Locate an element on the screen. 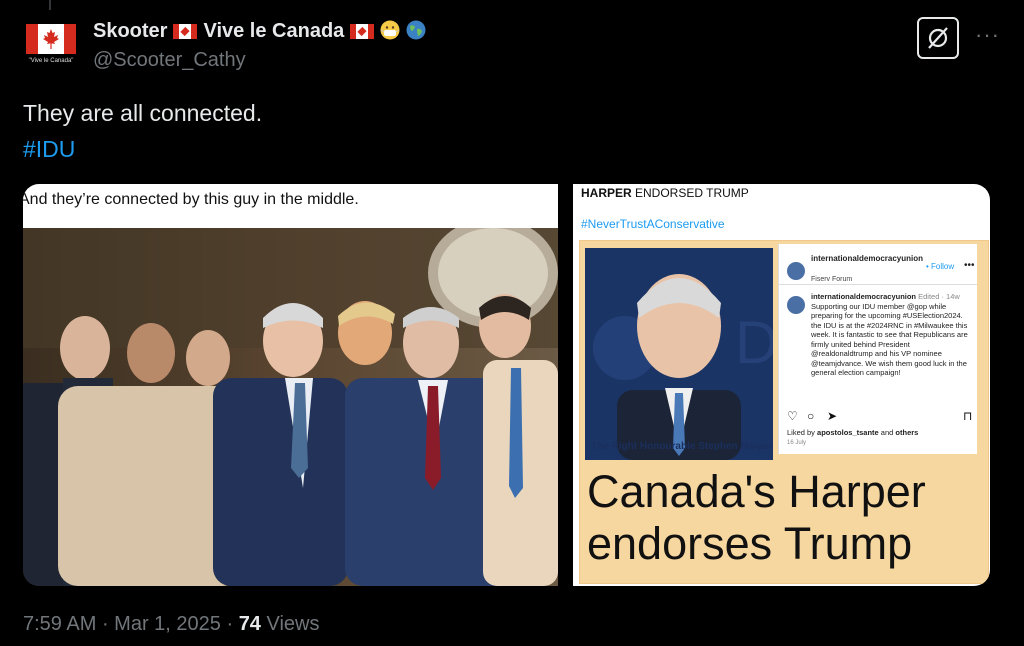 Image resolution: width=1024 pixels, height=646 pixels. tweet-meta: 7:59 AM · Mar 1, 2025 · 74 Views is located at coordinates (171, 624).